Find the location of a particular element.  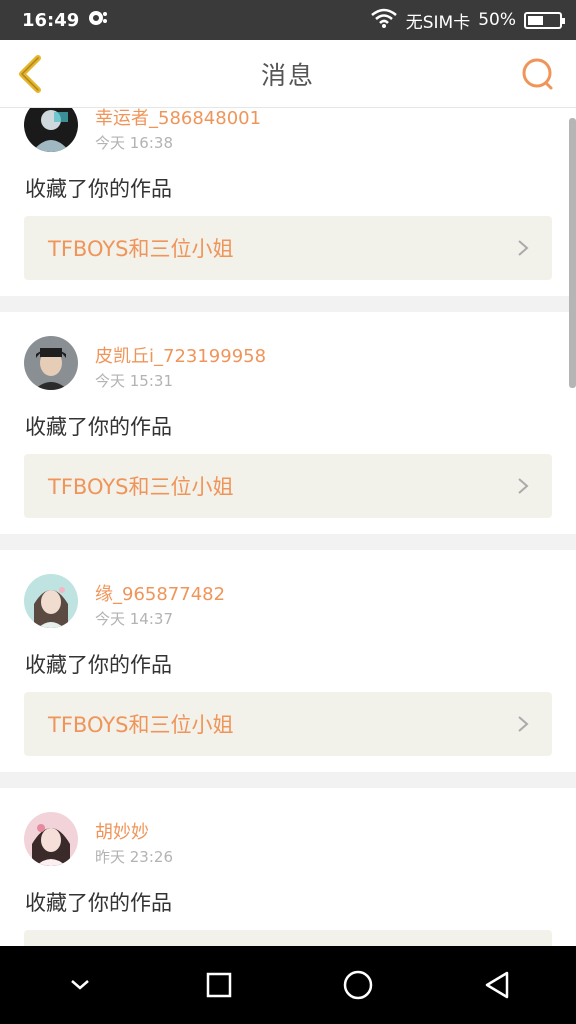

search-button is located at coordinates (538, 74).